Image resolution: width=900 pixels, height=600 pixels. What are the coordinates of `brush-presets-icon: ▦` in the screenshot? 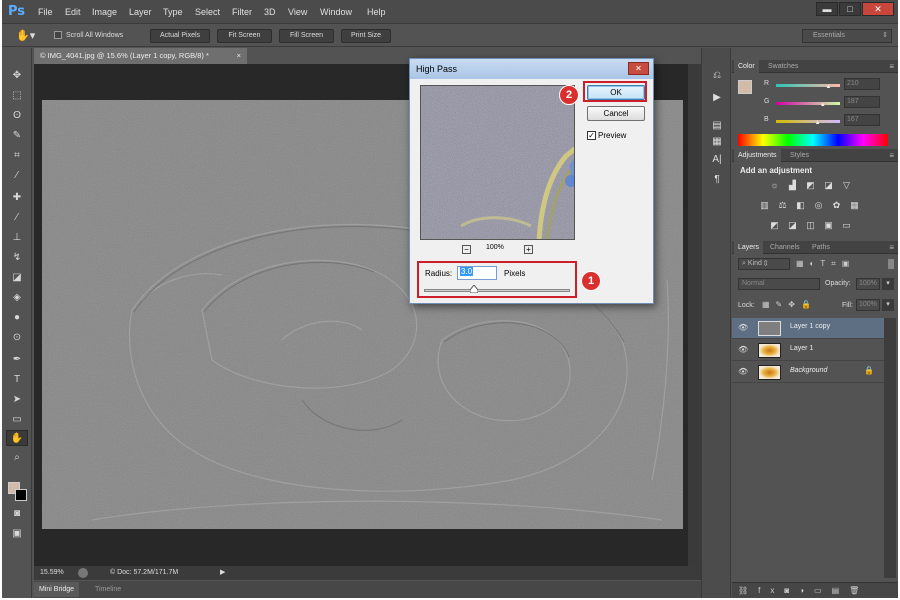 It's located at (717, 142).